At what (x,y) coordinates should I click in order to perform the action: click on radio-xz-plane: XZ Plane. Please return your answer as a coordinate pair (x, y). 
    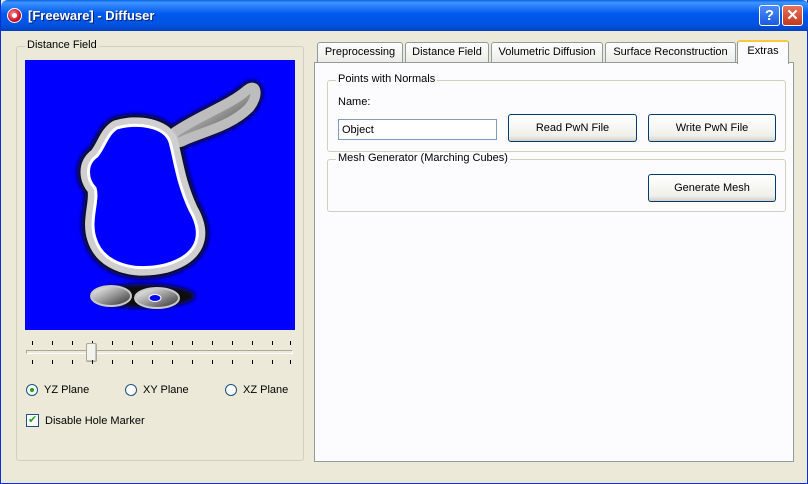
    Looking at the image, I should click on (256, 390).